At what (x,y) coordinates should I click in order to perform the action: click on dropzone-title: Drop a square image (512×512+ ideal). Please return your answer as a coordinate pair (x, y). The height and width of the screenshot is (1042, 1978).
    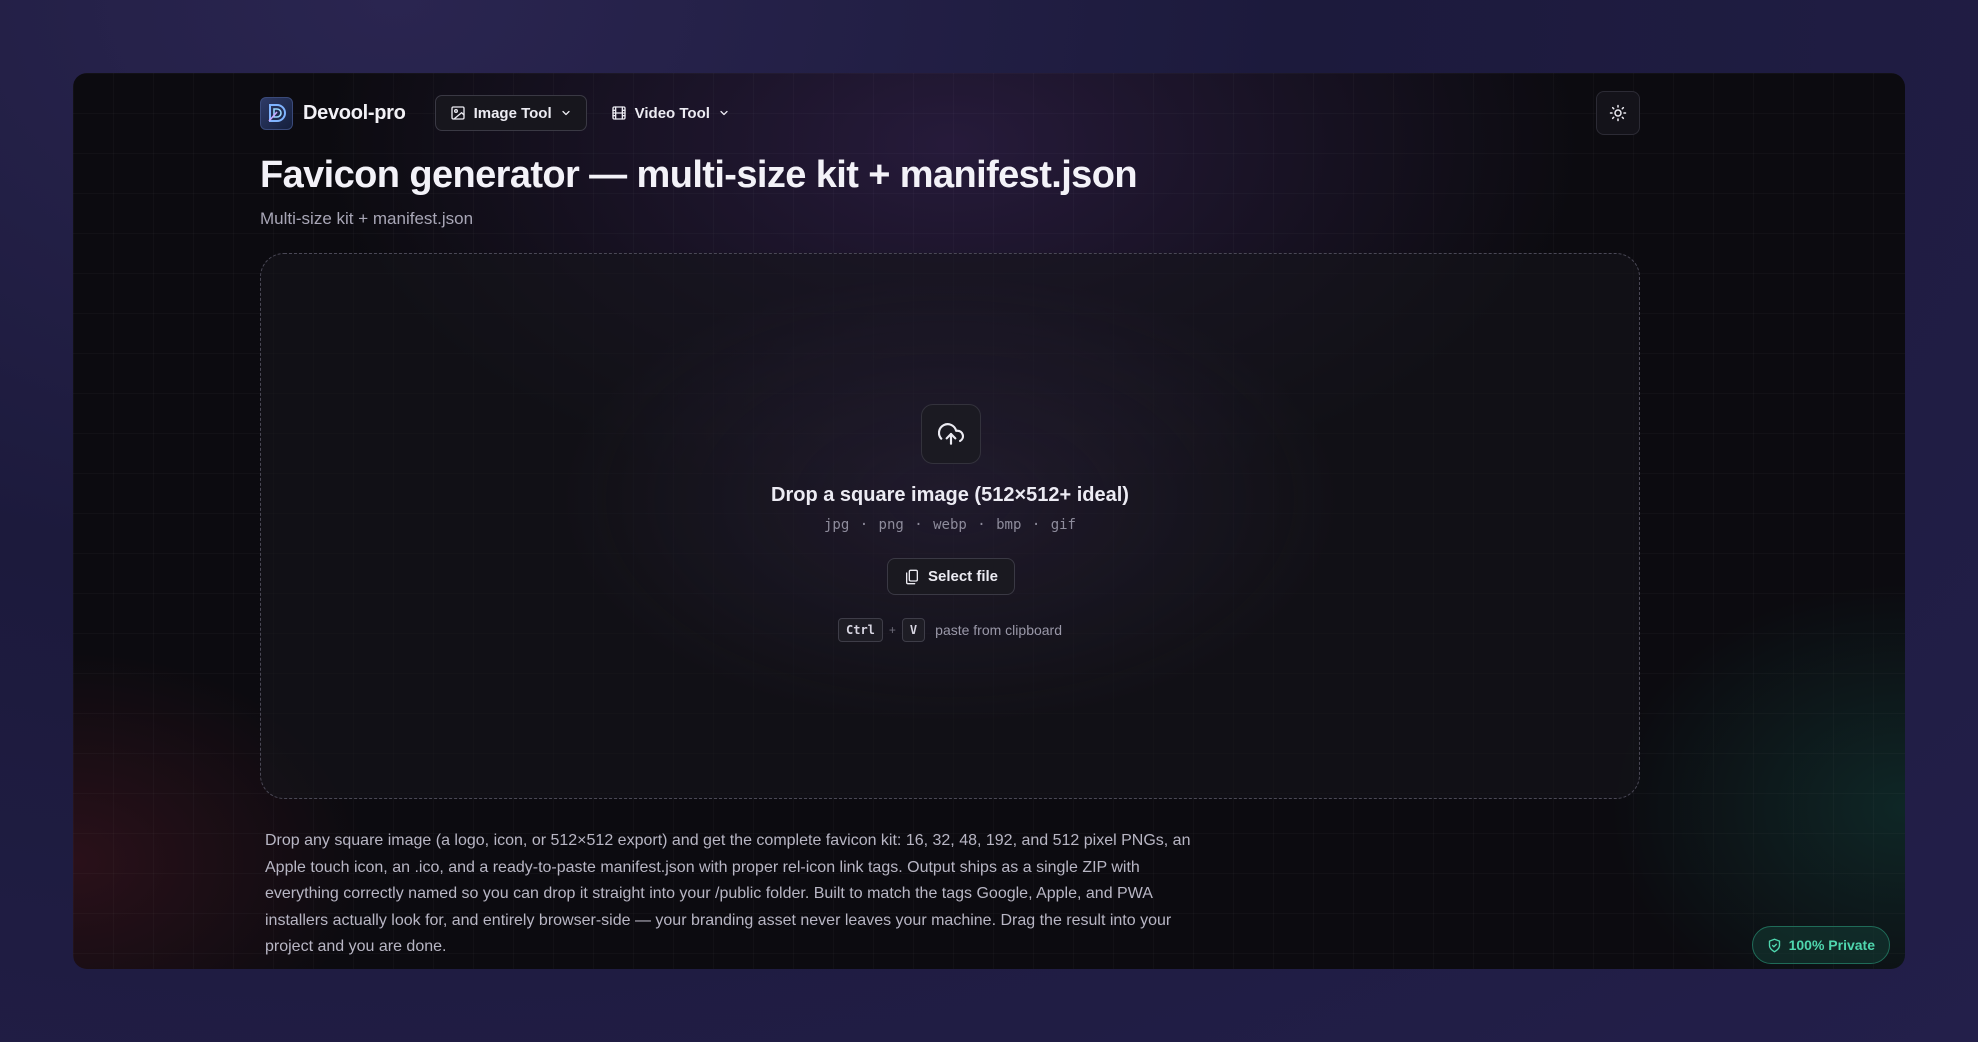
    Looking at the image, I should click on (950, 495).